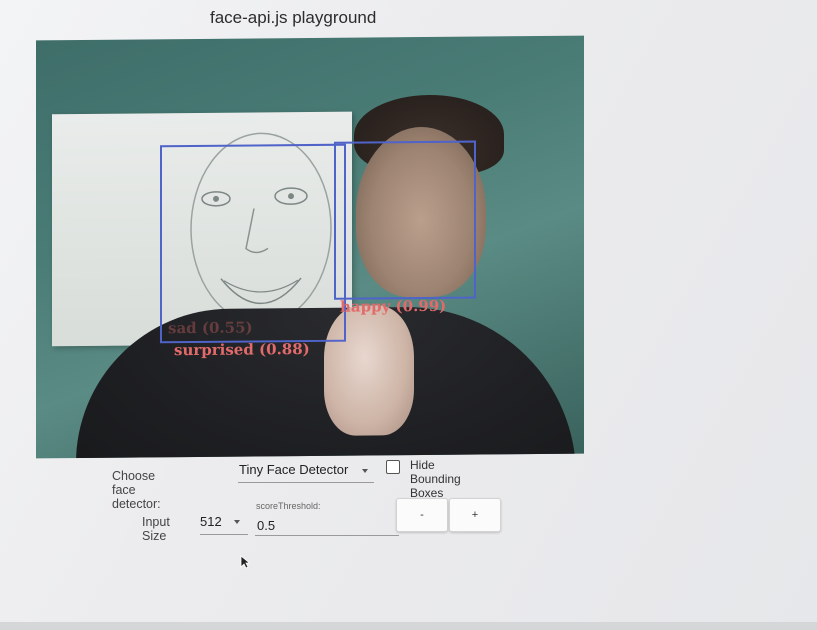 This screenshot has height=630, width=817. I want to click on expression-label: happy (0.99), so click(393, 306).